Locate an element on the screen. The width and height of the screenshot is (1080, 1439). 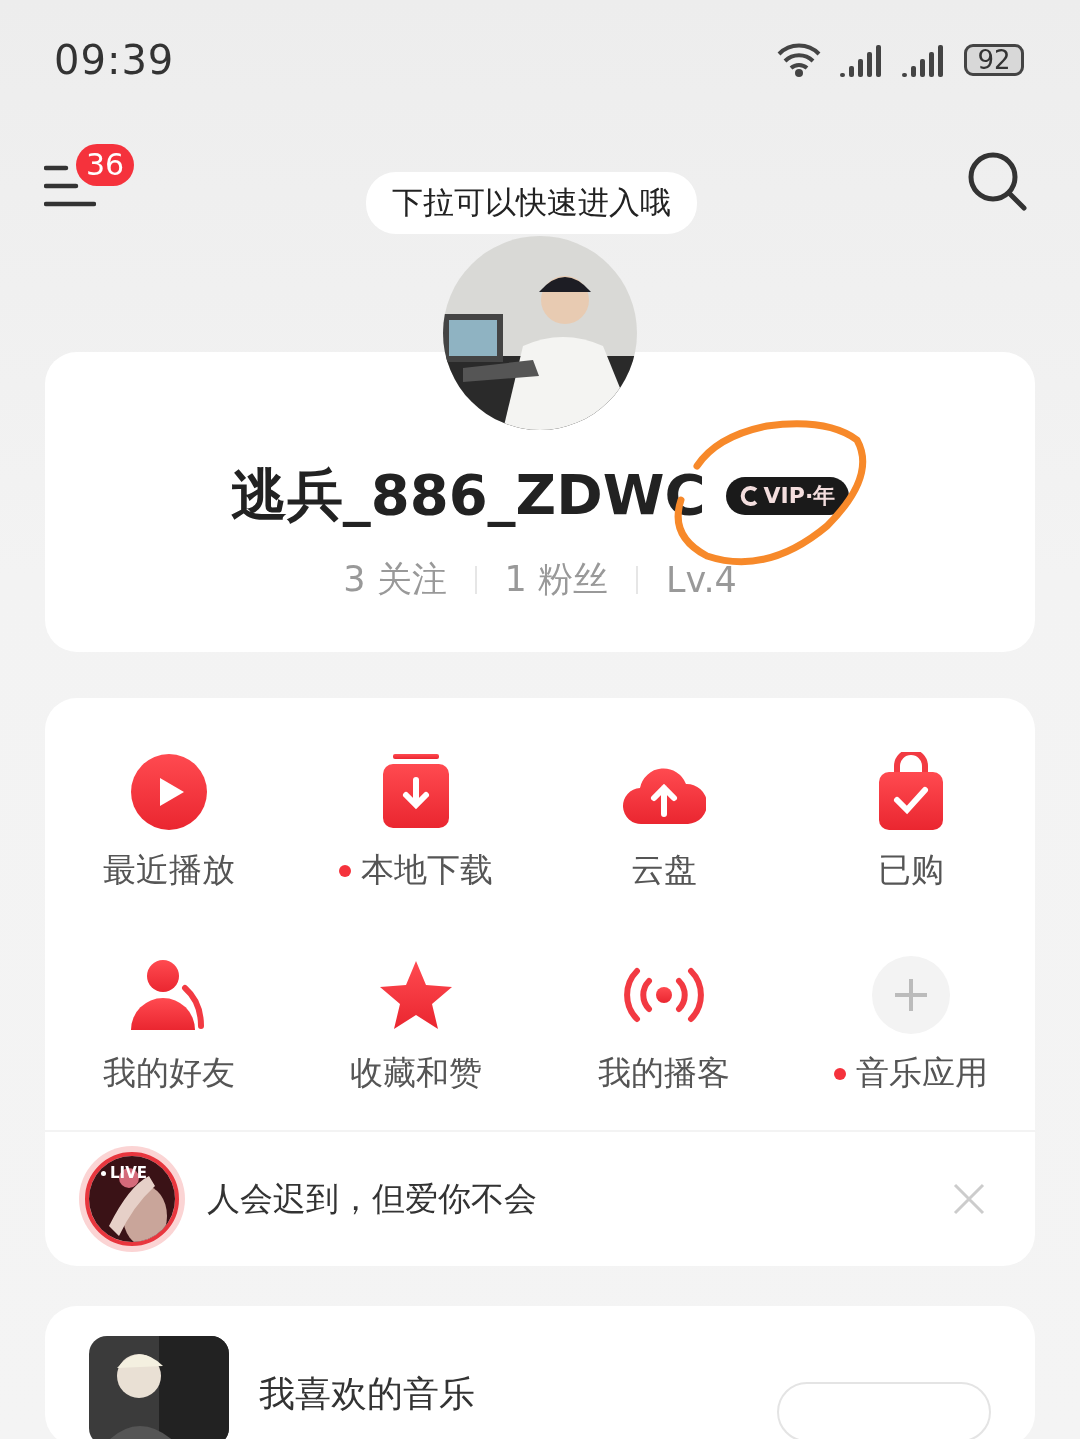
shortcut-button: 已购 is located at coordinates (911, 821).